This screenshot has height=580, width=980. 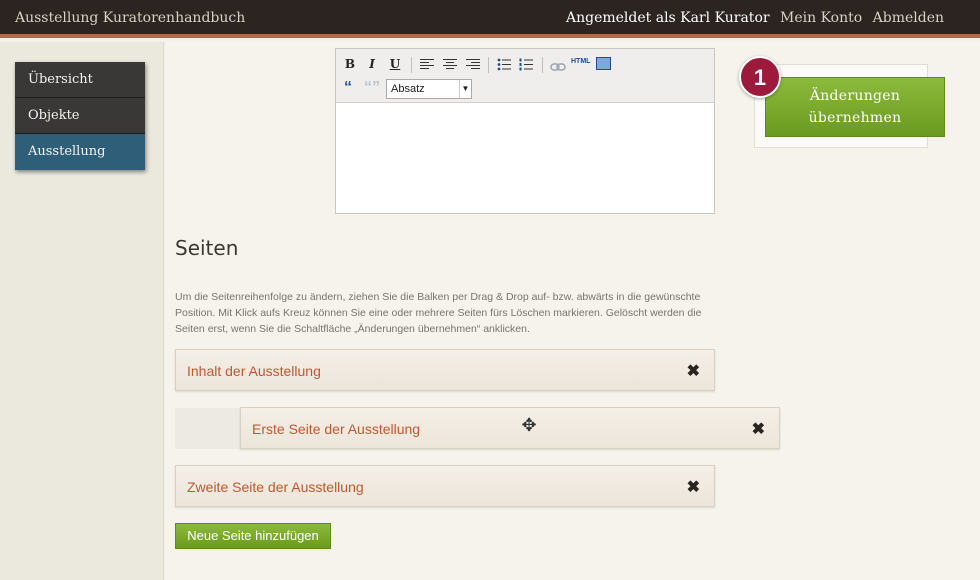 What do you see at coordinates (445, 486) in the screenshot?
I see `page-bar: Zweite Seite der Ausstellung ✖` at bounding box center [445, 486].